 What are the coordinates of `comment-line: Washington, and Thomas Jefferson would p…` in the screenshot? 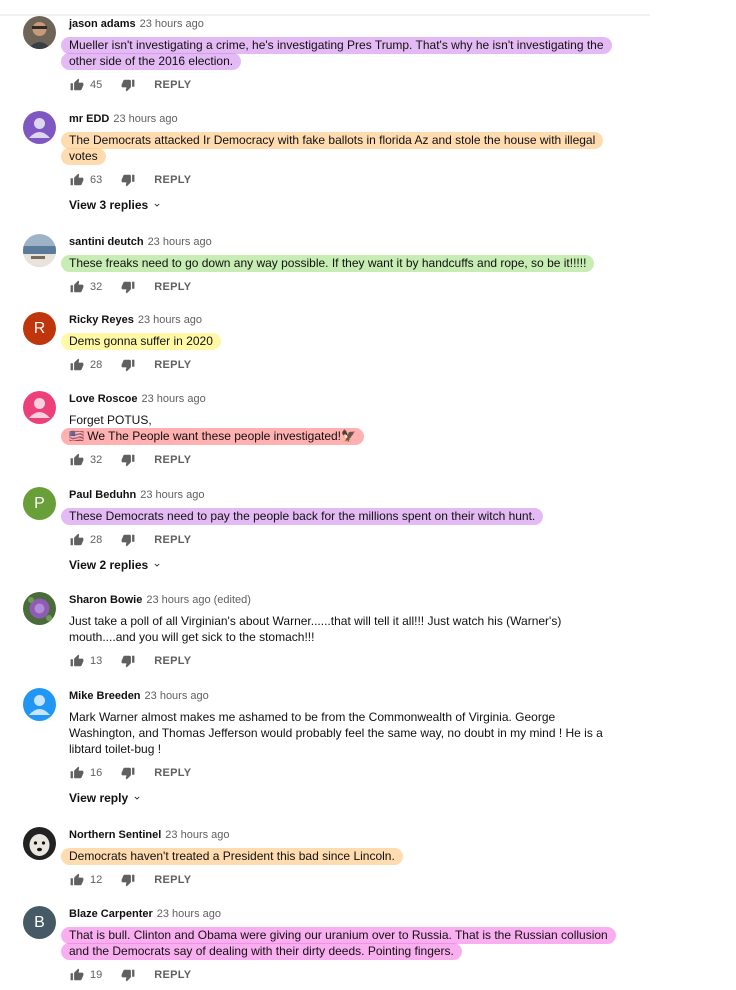 It's located at (336, 733).